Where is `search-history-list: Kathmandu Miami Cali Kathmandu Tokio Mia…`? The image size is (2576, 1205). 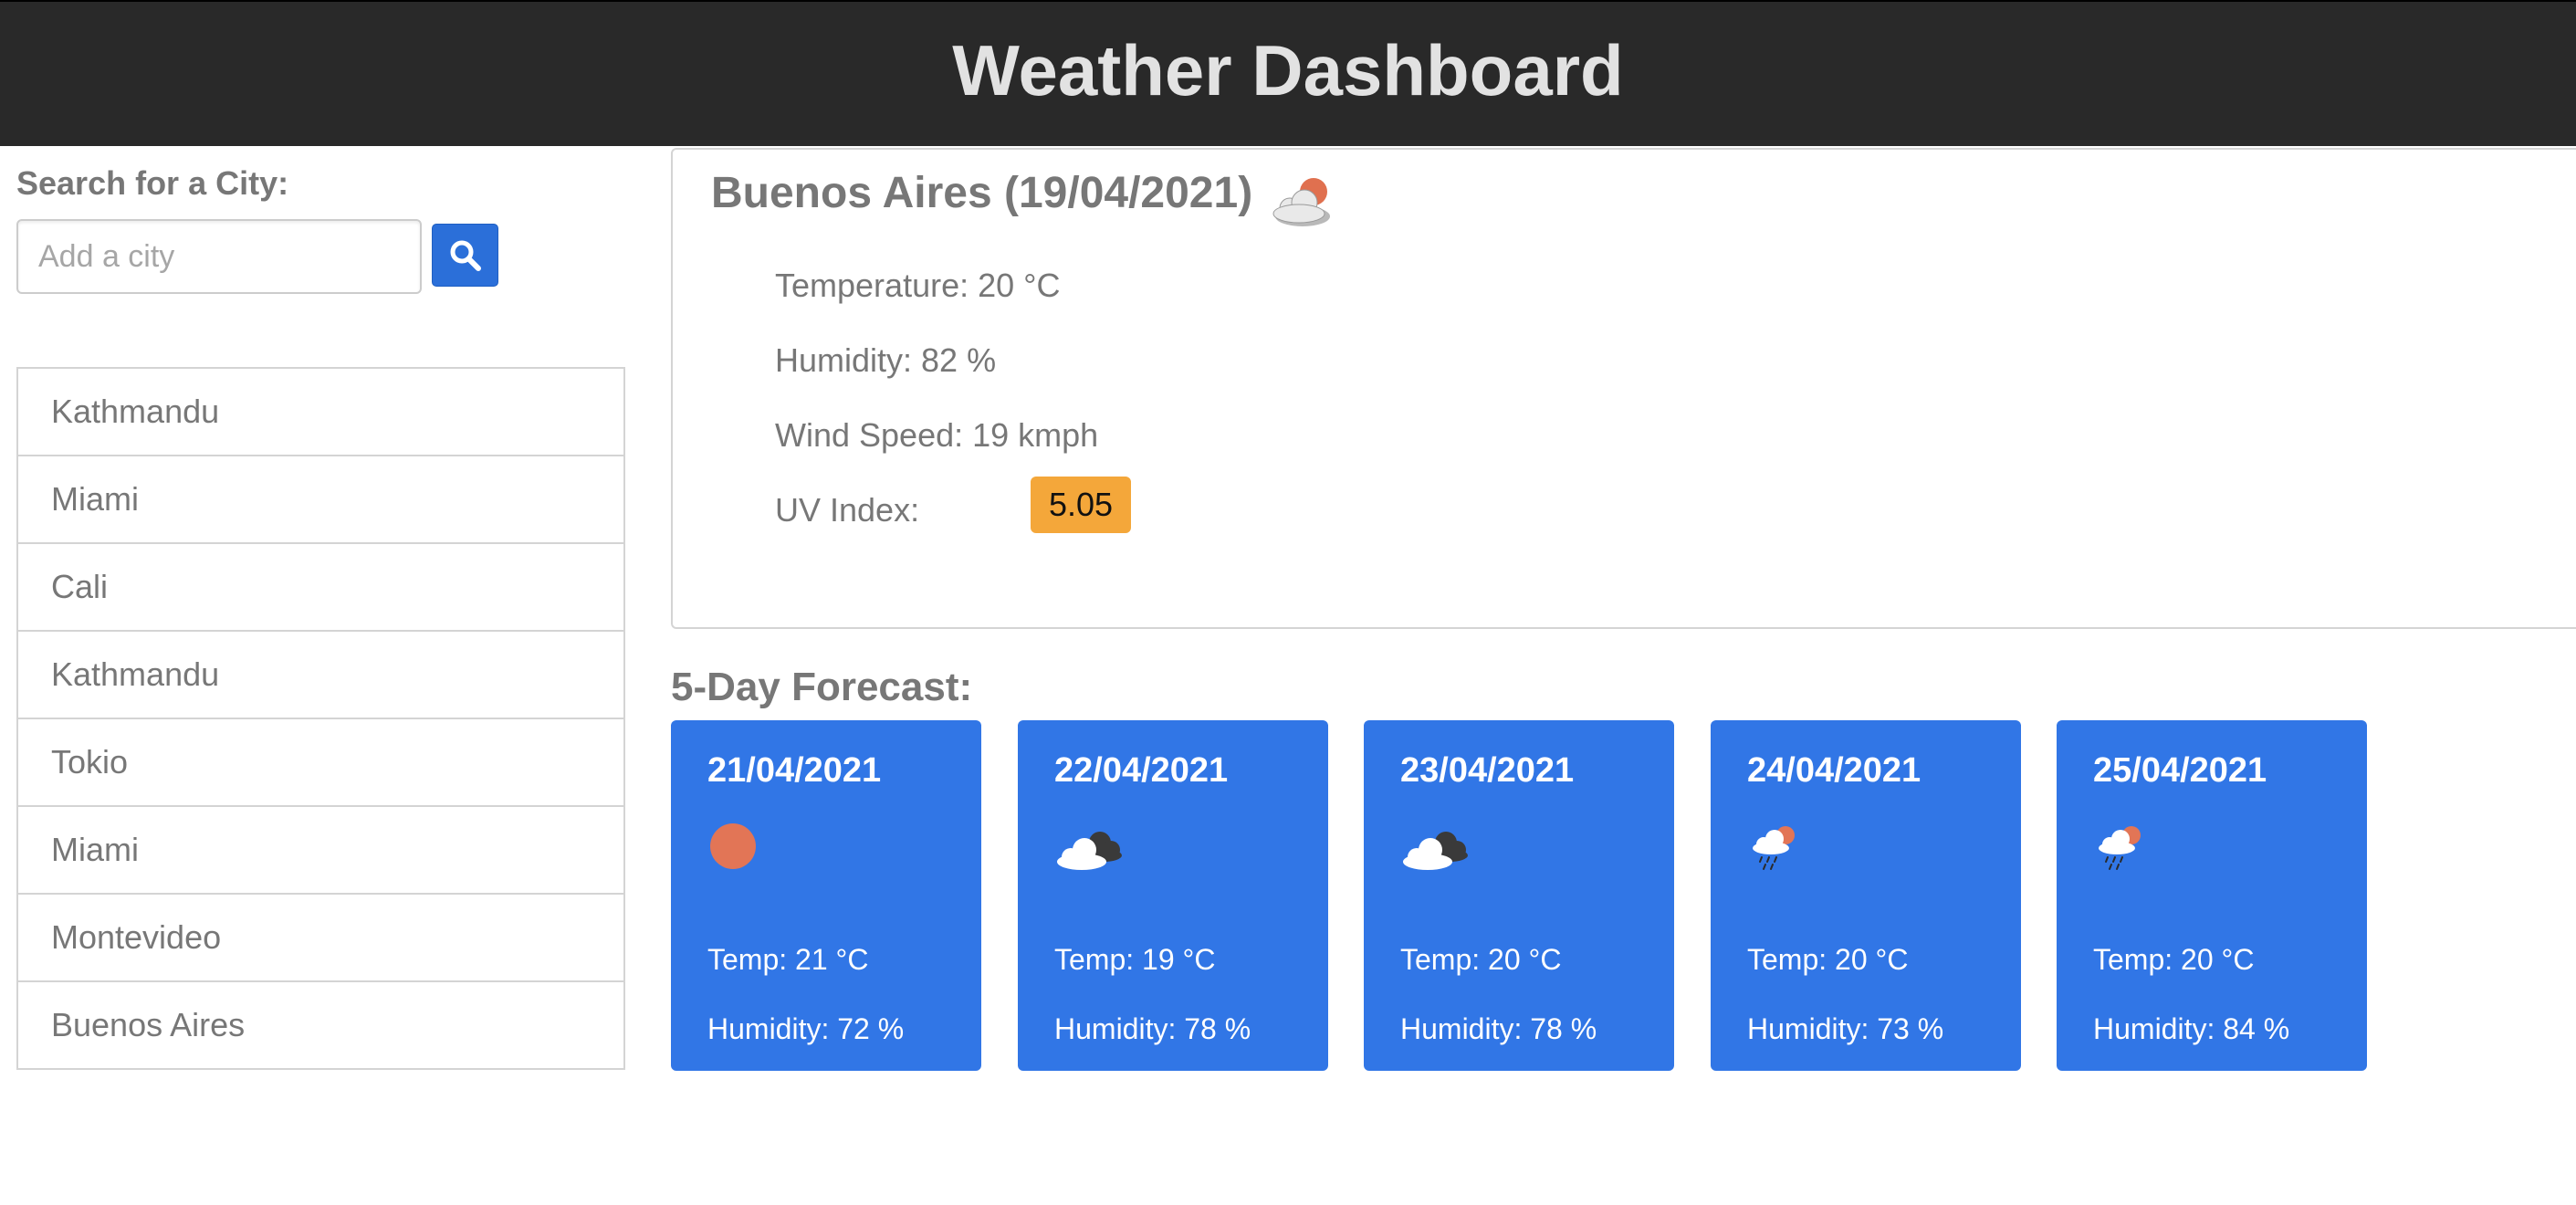 search-history-list: Kathmandu Miami Cali Kathmandu Tokio Mia… is located at coordinates (321, 719).